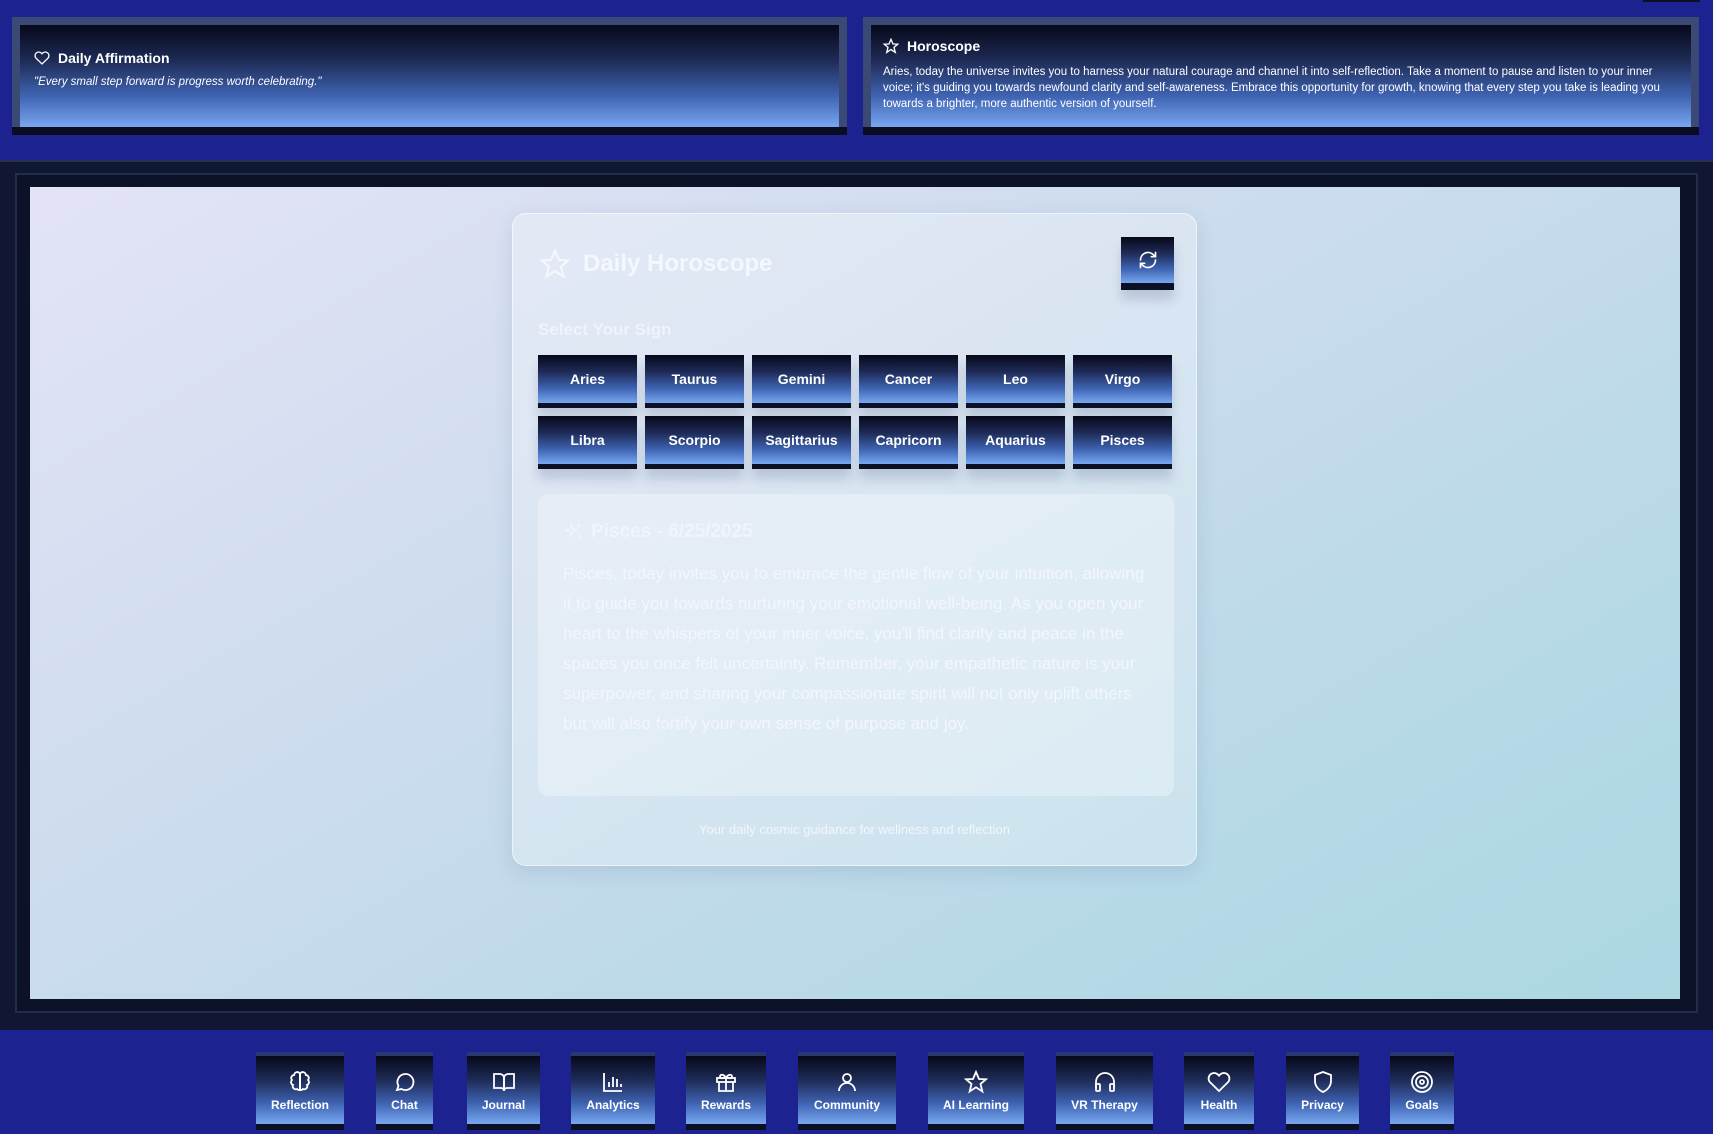 The height and width of the screenshot is (1134, 1713). Describe the element at coordinates (404, 1082) in the screenshot. I see `chat-icon` at that location.